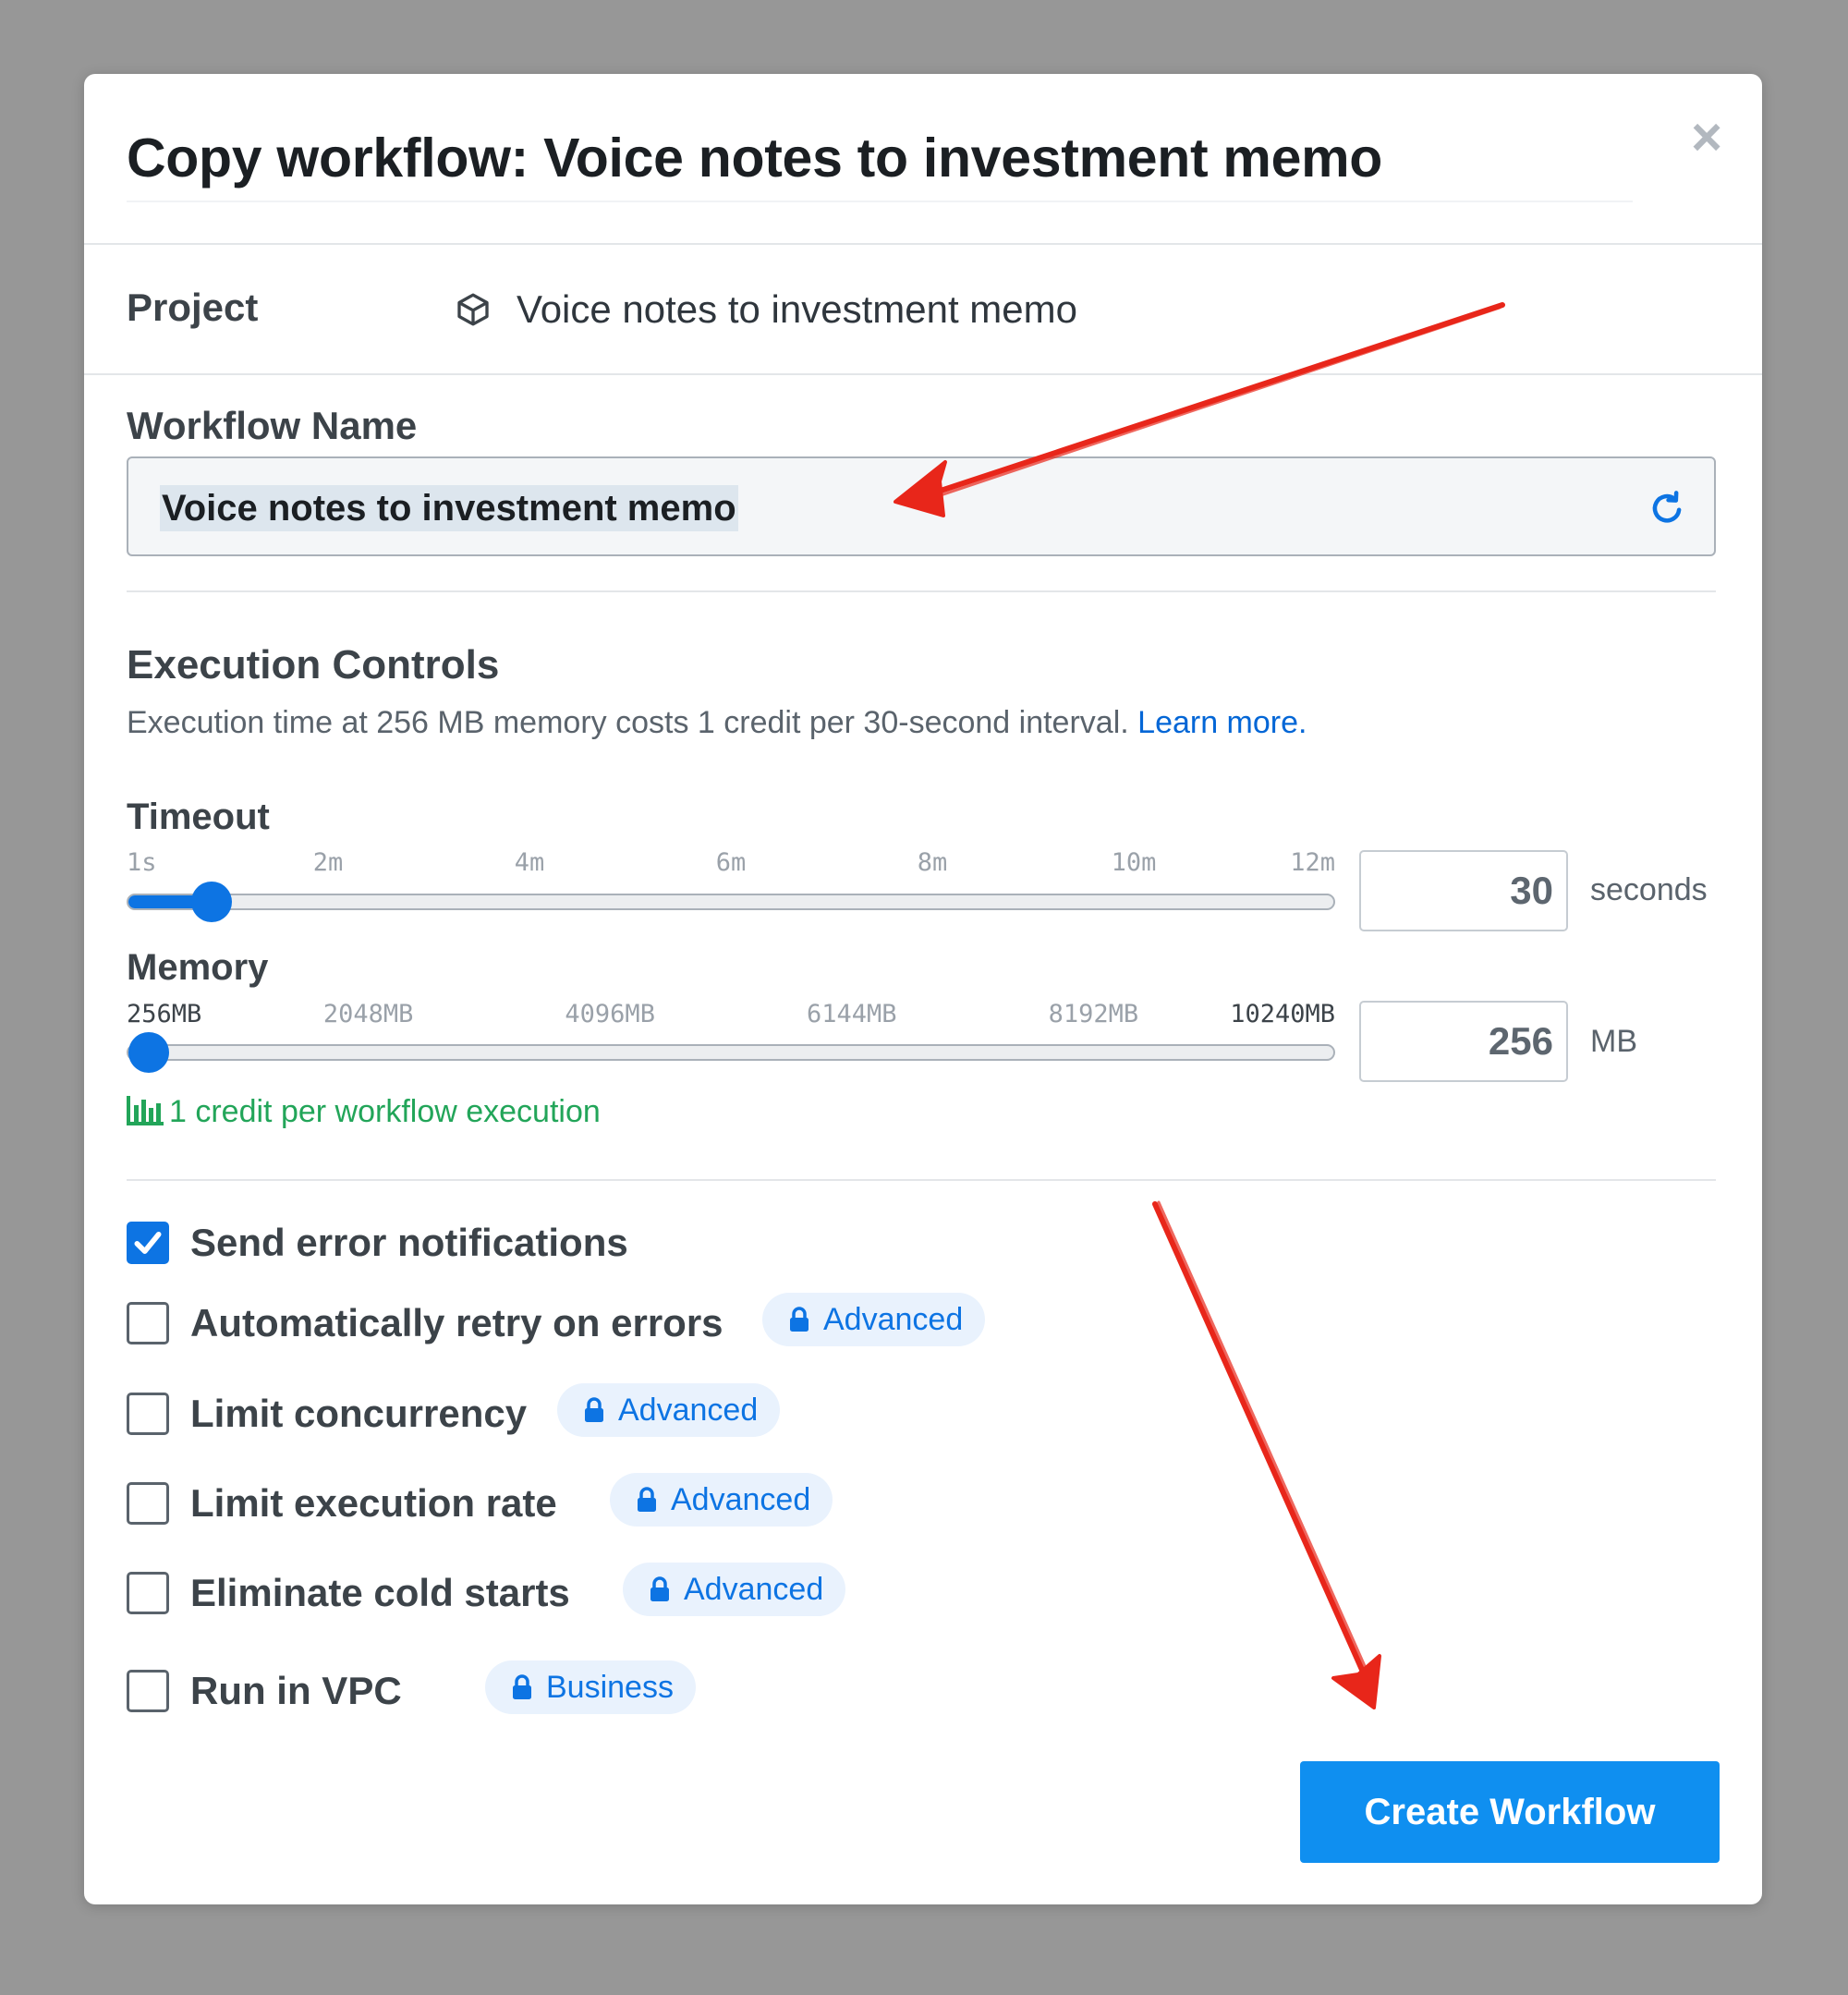  Describe the element at coordinates (731, 862) in the screenshot. I see `timeout-tick-label: 6m` at that location.